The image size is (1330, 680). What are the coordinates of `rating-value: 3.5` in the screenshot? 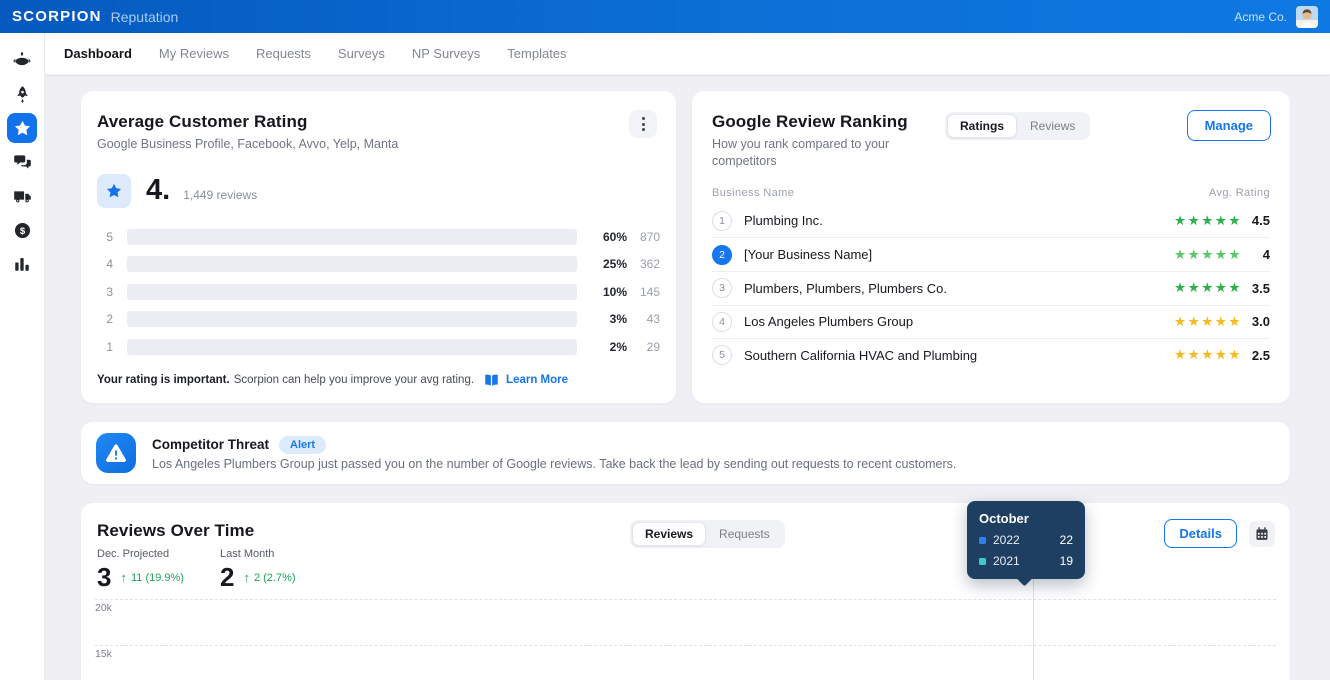 It's located at (1260, 288).